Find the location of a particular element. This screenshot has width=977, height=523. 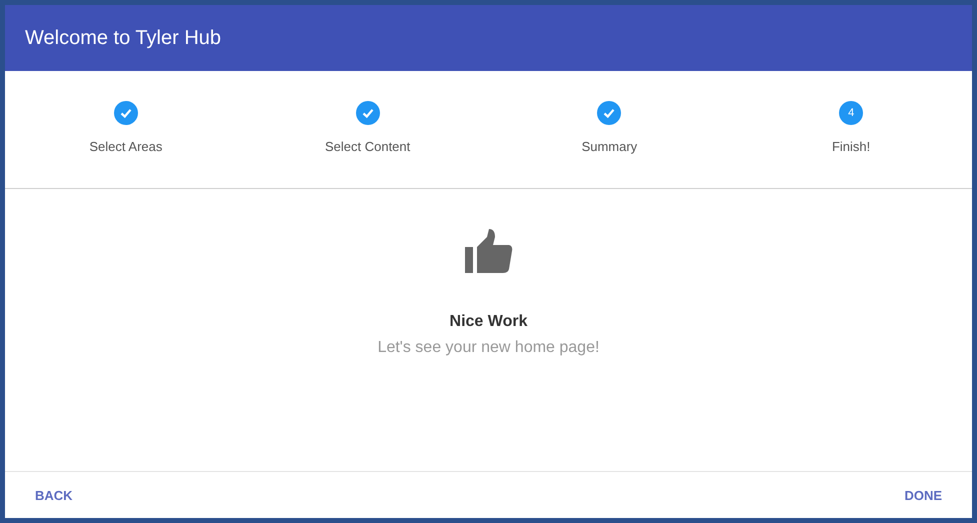

step-label: Finish! is located at coordinates (851, 146).